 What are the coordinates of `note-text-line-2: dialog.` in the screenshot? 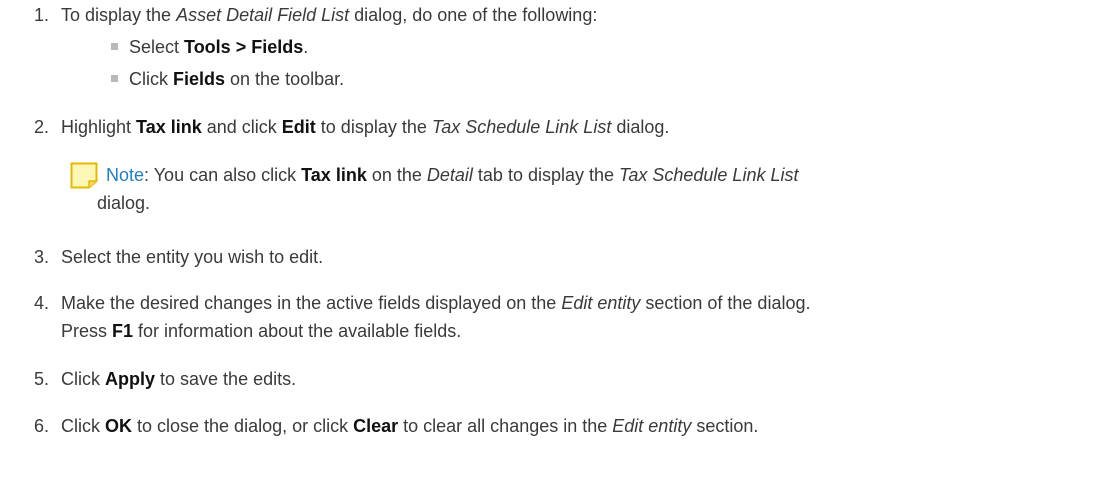 It's located at (124, 203).